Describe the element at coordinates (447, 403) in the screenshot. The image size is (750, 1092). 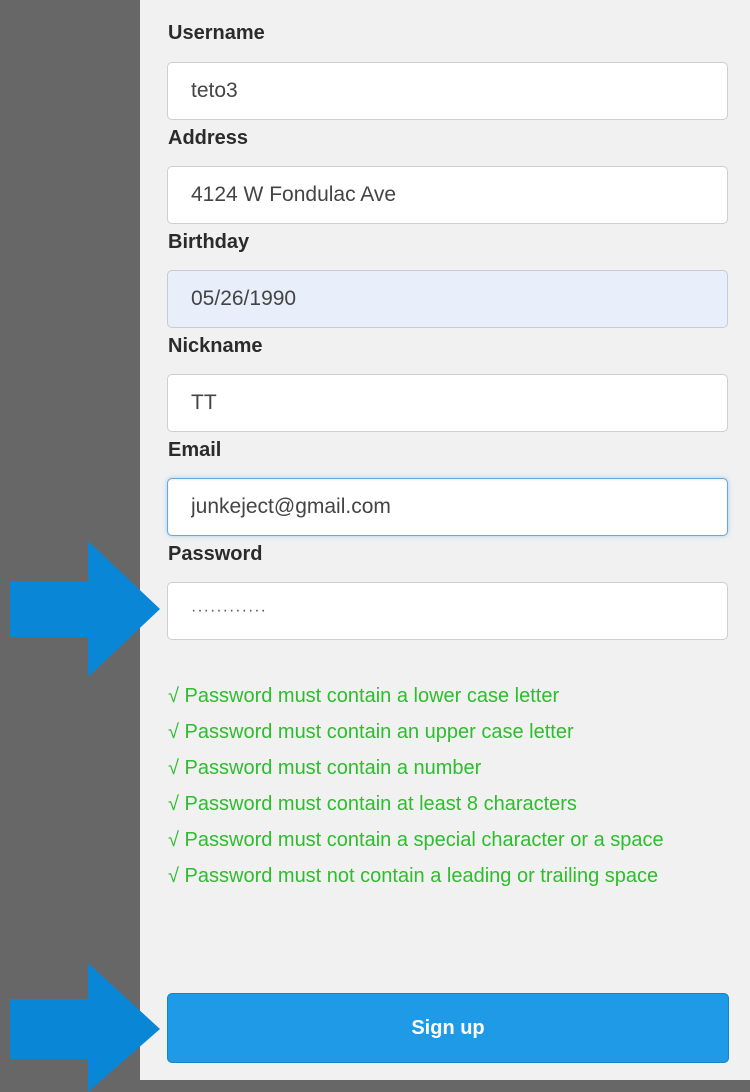
I see `nickname-input` at that location.